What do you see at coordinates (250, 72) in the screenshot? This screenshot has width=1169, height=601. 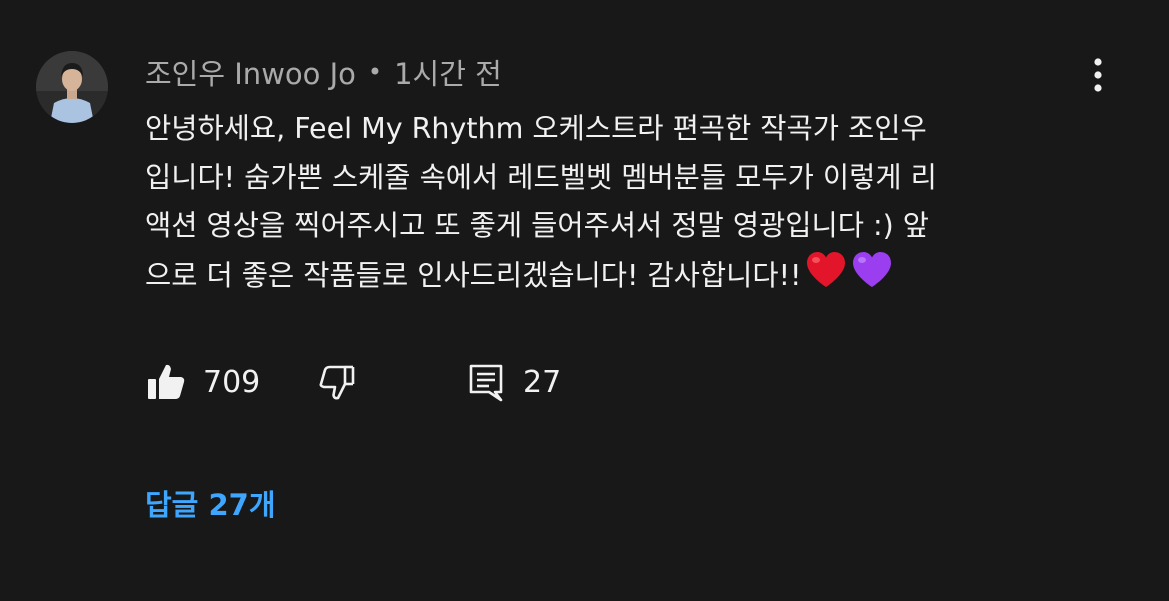 I see `author-name: 조인우 Inwoo Jo` at bounding box center [250, 72].